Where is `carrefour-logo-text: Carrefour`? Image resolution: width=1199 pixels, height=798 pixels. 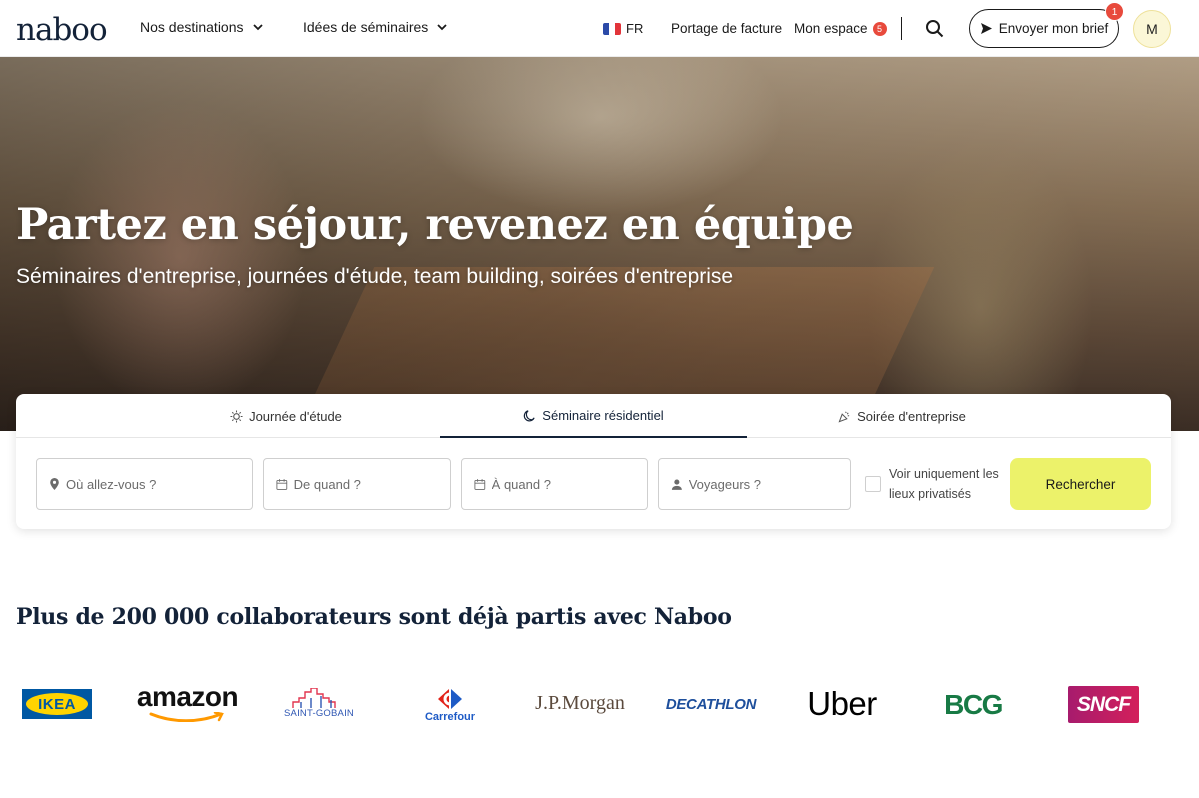 carrefour-logo-text: Carrefour is located at coordinates (450, 717).